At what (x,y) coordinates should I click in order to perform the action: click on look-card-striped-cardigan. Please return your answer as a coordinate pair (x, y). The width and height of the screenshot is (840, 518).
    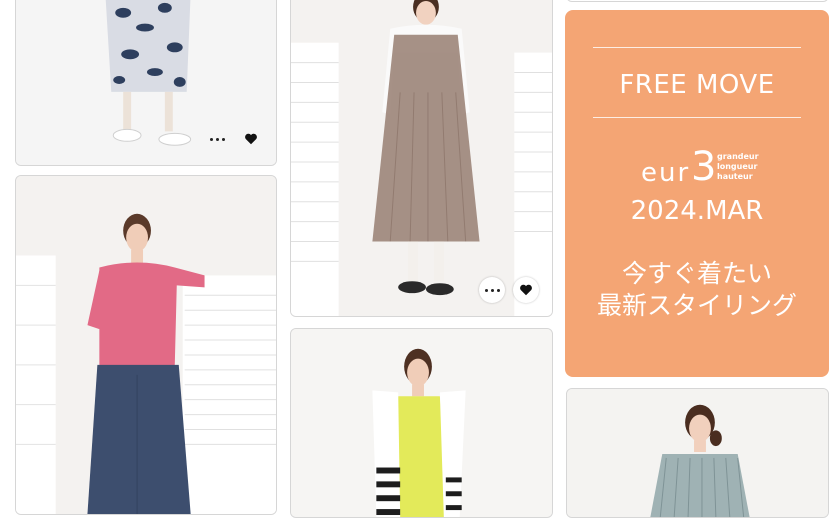
    Looking at the image, I should click on (421, 423).